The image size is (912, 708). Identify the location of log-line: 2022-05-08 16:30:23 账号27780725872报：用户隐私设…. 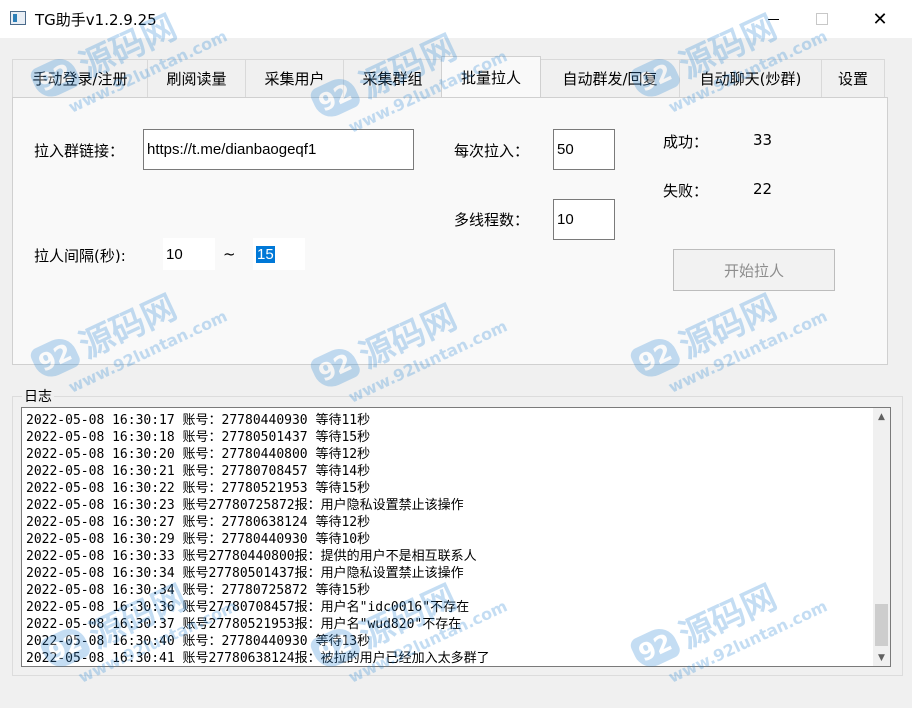
(245, 505).